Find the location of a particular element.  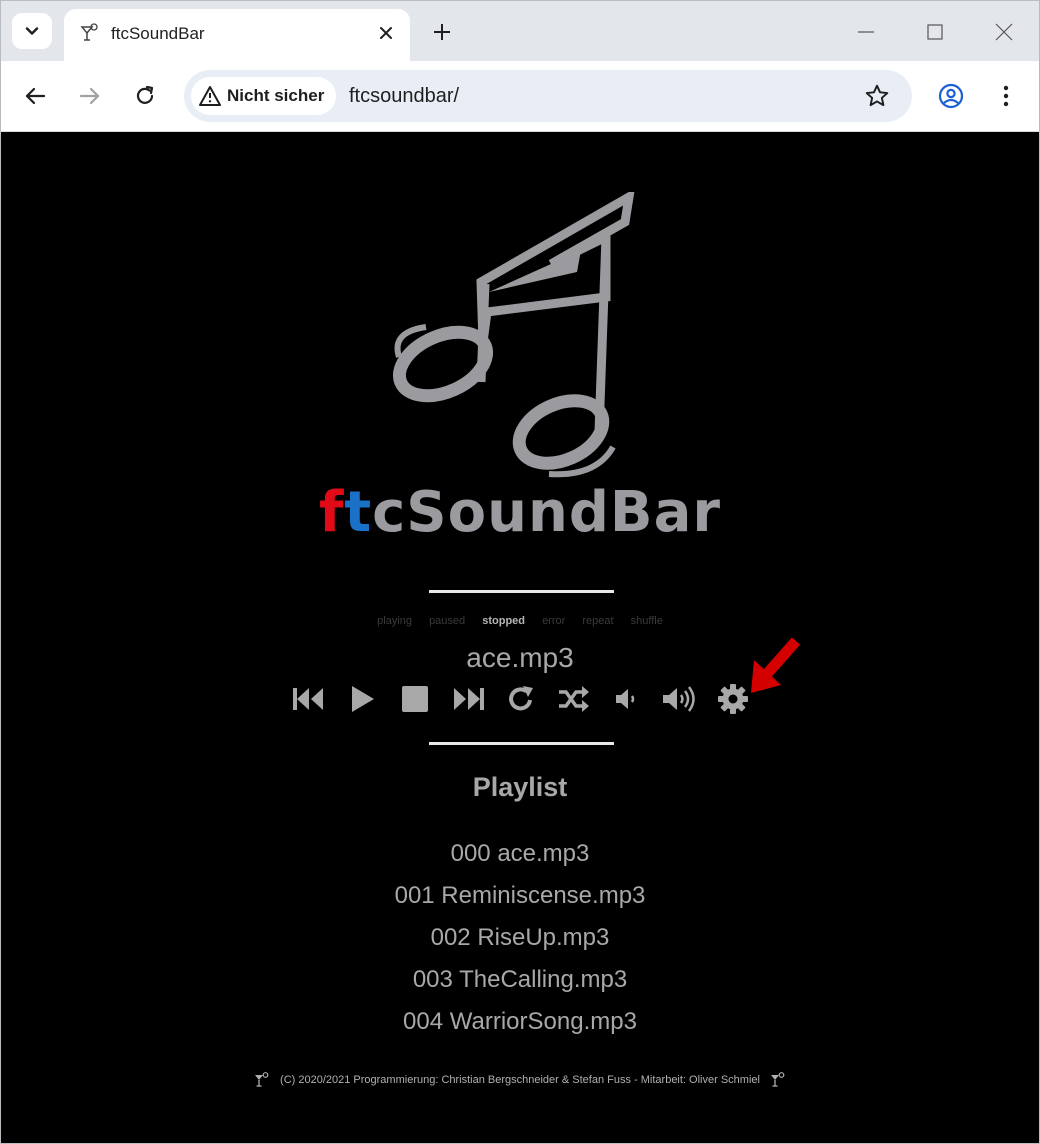

active-tab: ftcSoundBar is located at coordinates (237, 35).